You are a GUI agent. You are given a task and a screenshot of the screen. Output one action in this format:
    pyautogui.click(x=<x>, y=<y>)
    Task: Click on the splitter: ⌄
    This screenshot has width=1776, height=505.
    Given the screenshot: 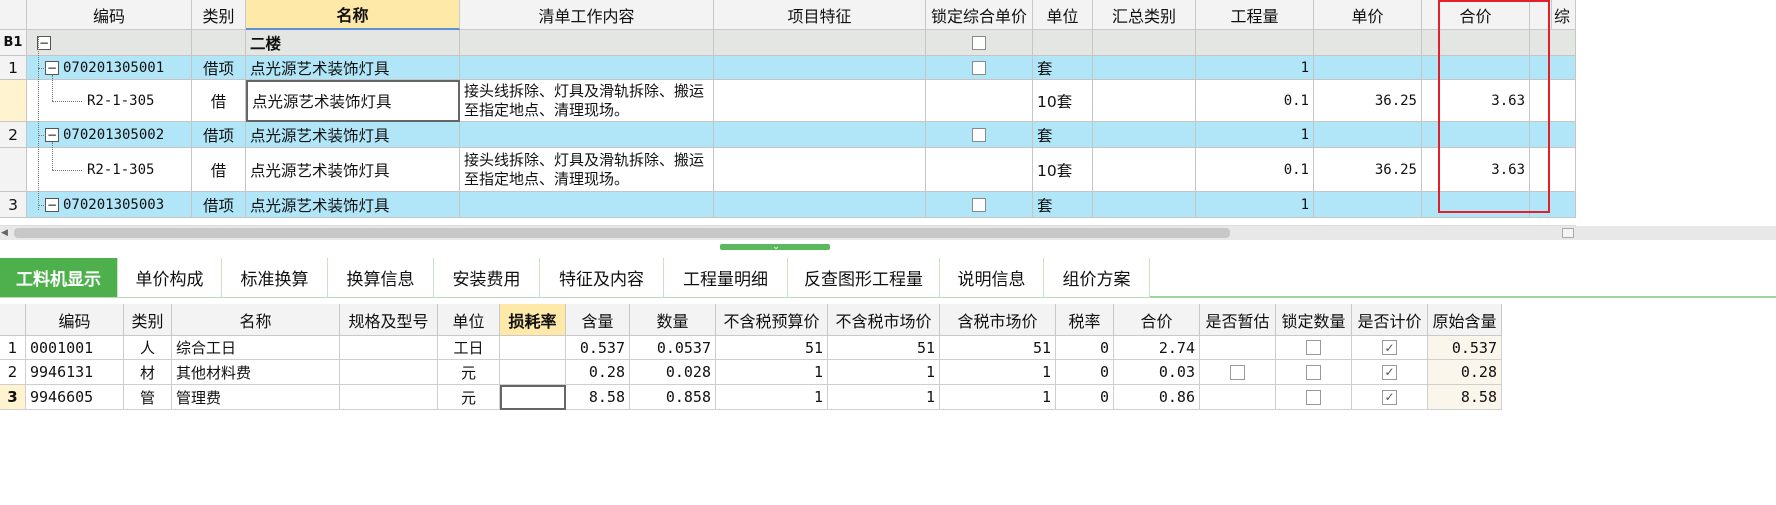 What is the action you would take?
    pyautogui.click(x=888, y=247)
    